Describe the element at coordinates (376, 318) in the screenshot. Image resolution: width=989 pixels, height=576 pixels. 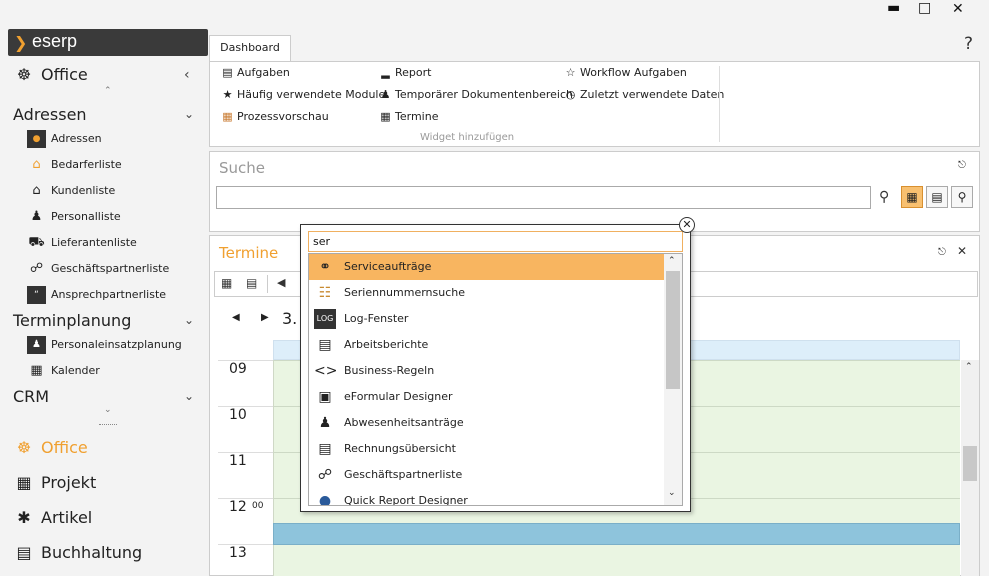
I see `list-item-label: Log-Fenster` at that location.